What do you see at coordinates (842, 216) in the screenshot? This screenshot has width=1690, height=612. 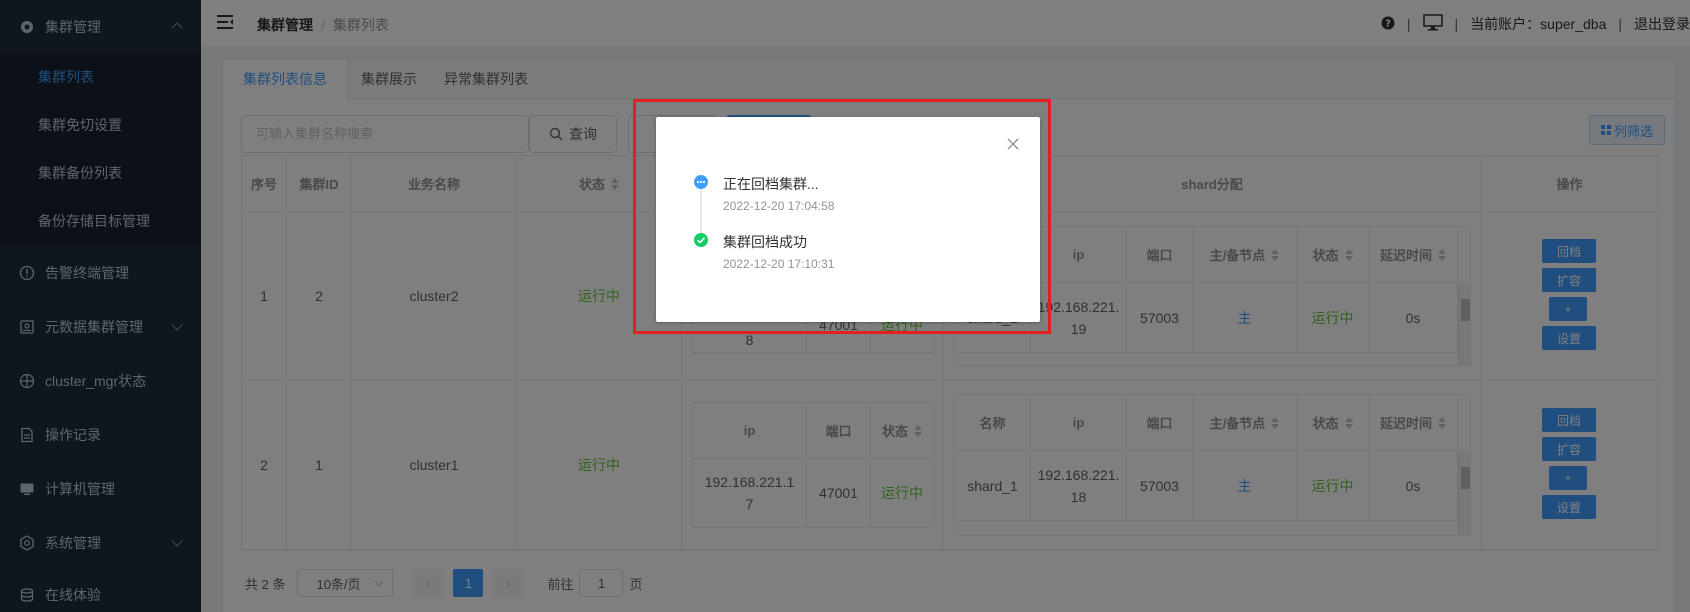 I see `highlight-box` at bounding box center [842, 216].